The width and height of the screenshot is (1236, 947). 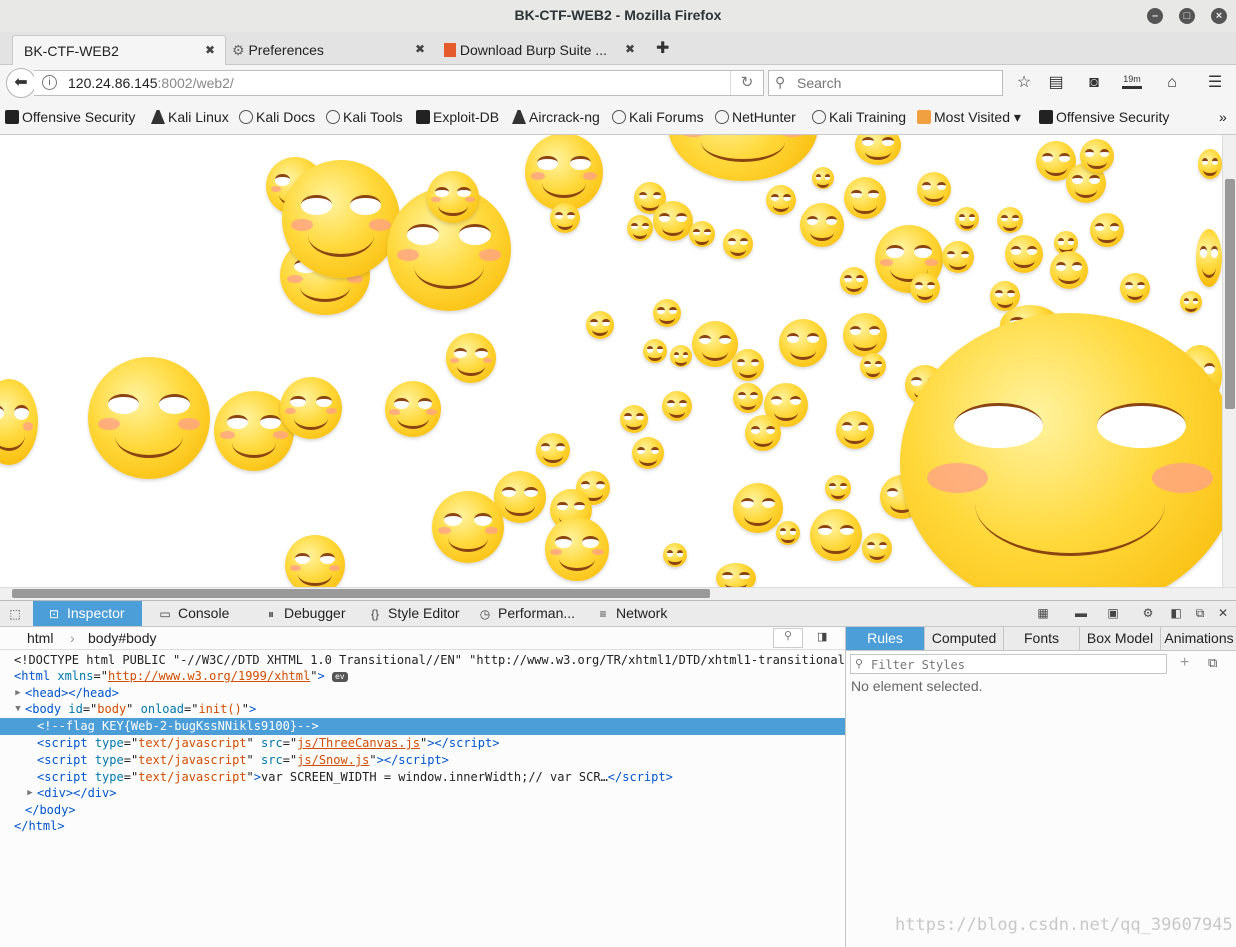 I want to click on breadcrumb-body: body#body, so click(x=122, y=638).